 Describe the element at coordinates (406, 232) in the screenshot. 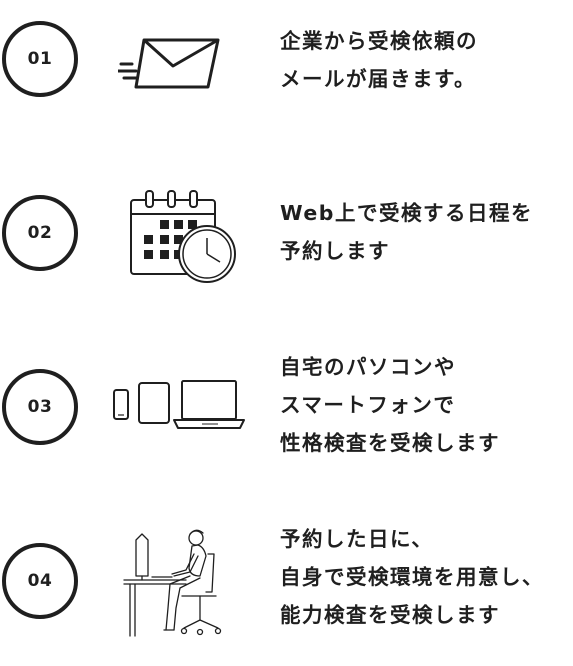

I see `step-text: Web上で受検する日程を 予約します` at that location.